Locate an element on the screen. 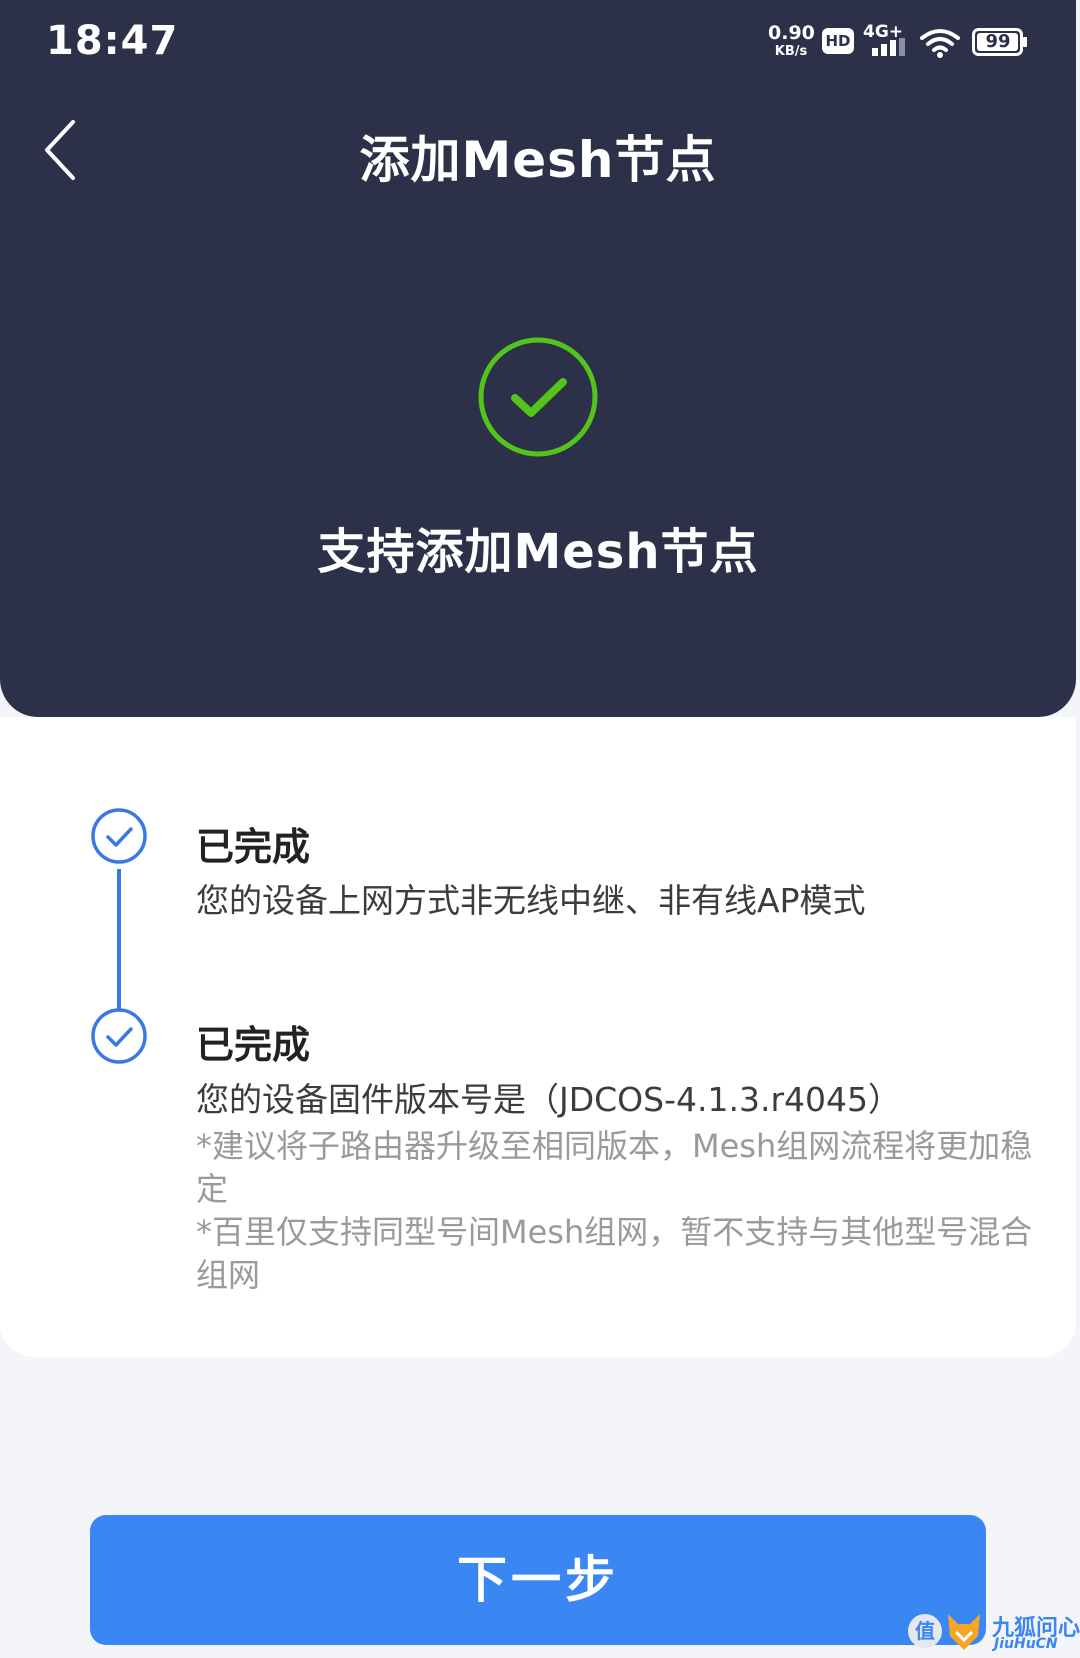 The height and width of the screenshot is (1658, 1080). network-speed: 0.90 KB/s is located at coordinates (791, 40).